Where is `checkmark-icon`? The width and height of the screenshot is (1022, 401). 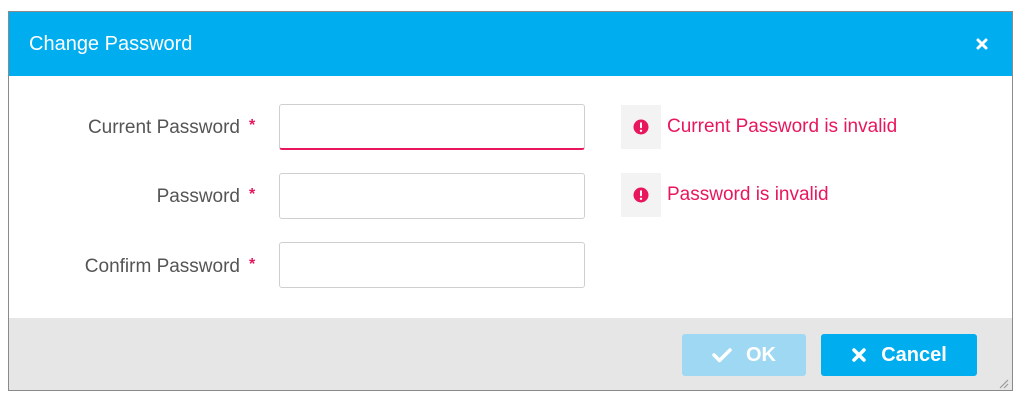
checkmark-icon is located at coordinates (722, 355).